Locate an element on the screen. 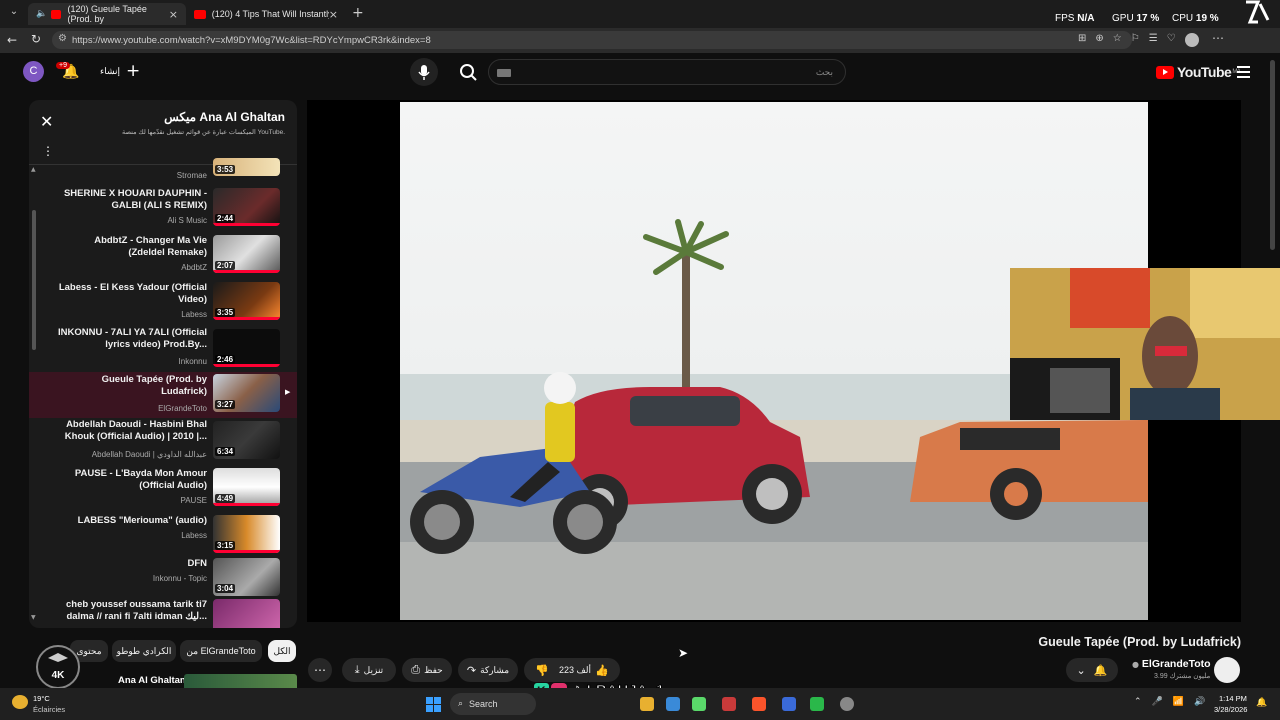 This screenshot has height=720, width=1280. profile-avatar is located at coordinates (1192, 40).